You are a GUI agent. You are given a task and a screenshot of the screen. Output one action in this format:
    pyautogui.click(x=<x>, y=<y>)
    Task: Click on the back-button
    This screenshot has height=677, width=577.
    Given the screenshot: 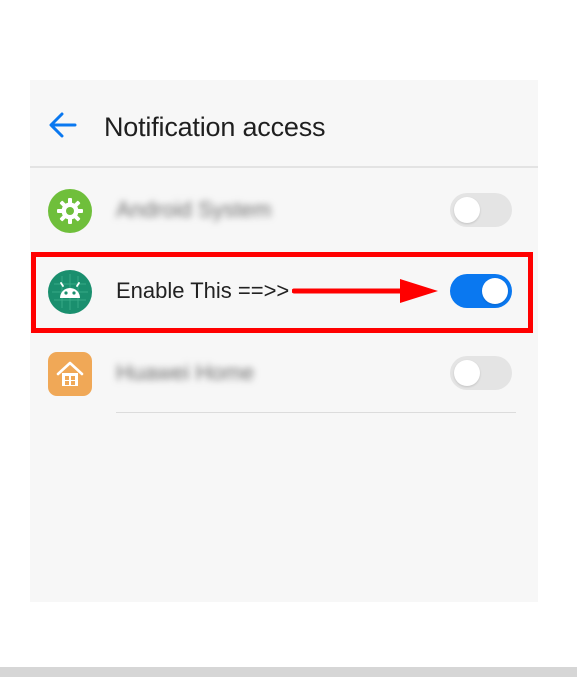 What is the action you would take?
    pyautogui.click(x=63, y=125)
    